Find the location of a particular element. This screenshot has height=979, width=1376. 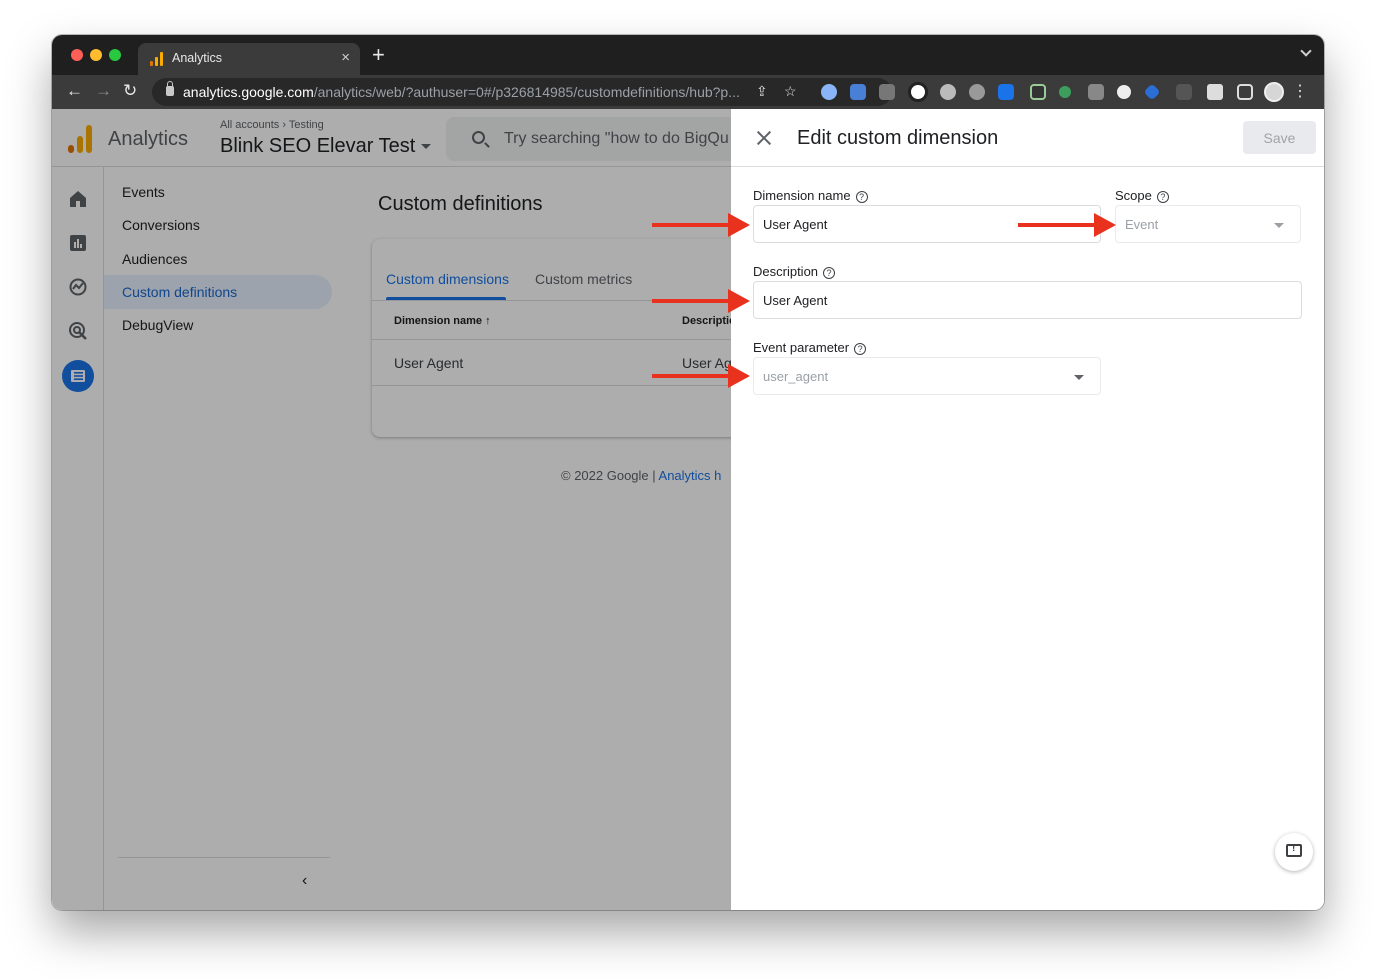

panel-title: Edit custom dimension is located at coordinates (898, 138).